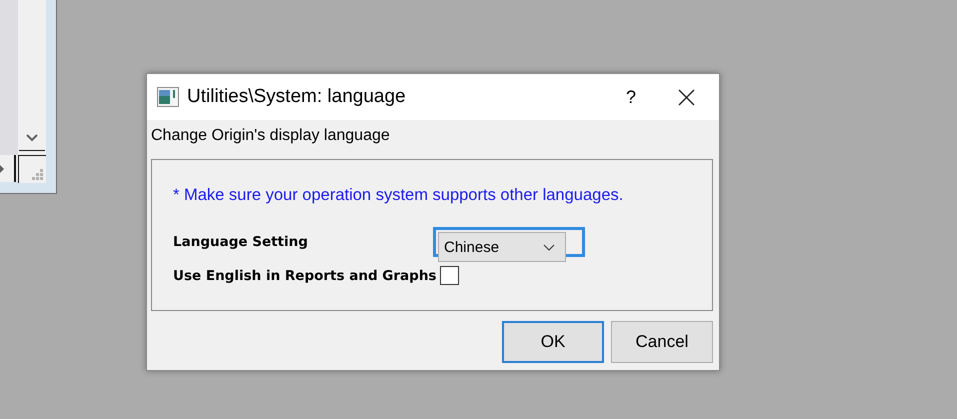 The width and height of the screenshot is (957, 419). What do you see at coordinates (502, 247) in the screenshot?
I see `language-dropdown: Chinese` at bounding box center [502, 247].